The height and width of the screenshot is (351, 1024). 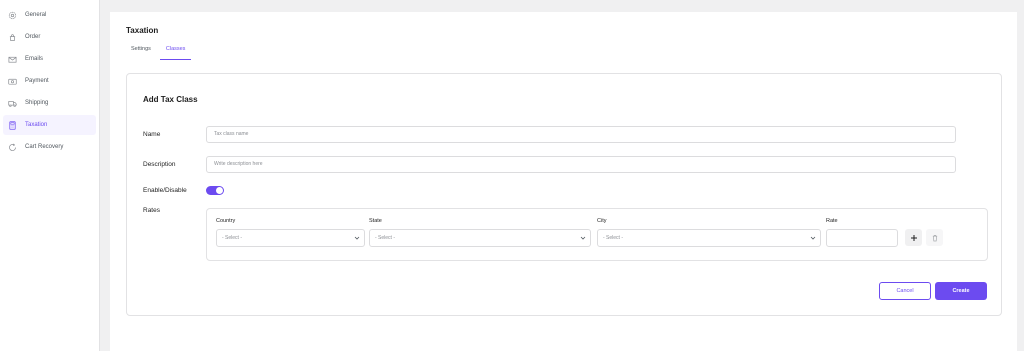 What do you see at coordinates (170, 99) in the screenshot?
I see `card-title: Add Tax Class` at bounding box center [170, 99].